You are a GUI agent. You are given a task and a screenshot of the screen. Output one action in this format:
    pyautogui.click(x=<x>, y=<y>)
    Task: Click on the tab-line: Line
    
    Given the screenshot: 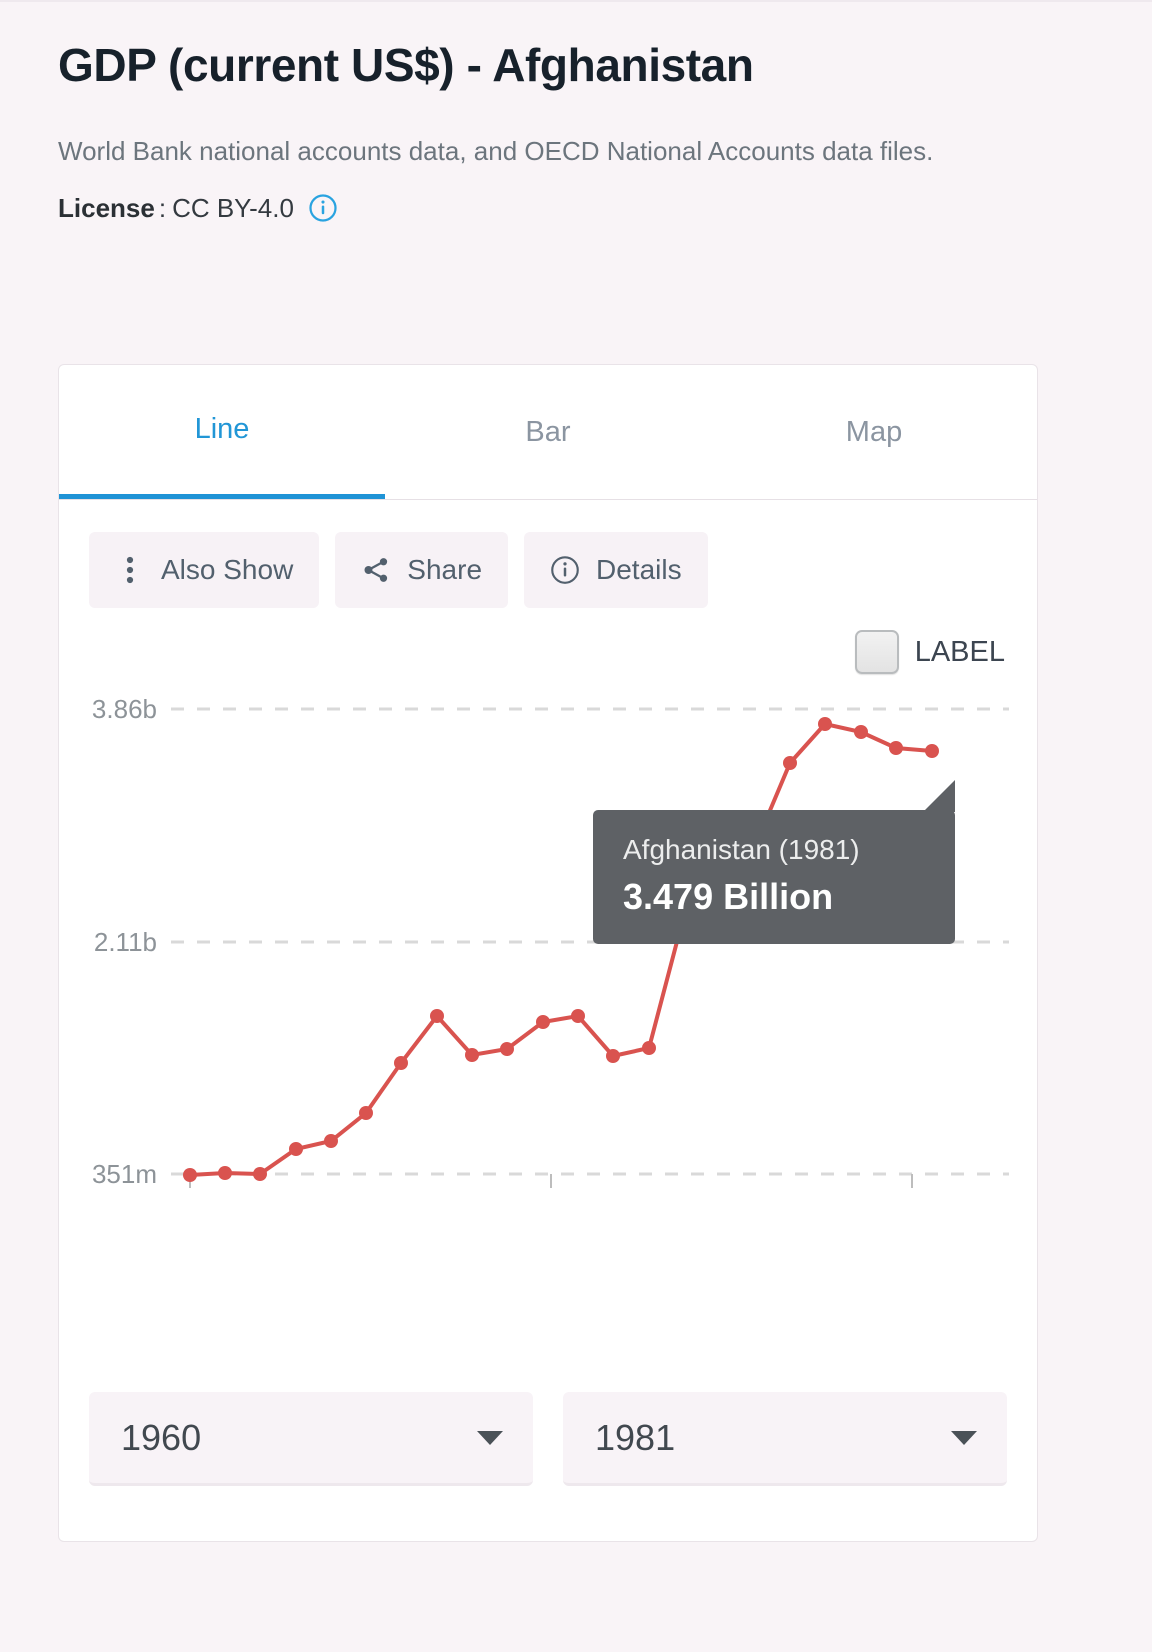 What is the action you would take?
    pyautogui.click(x=222, y=432)
    